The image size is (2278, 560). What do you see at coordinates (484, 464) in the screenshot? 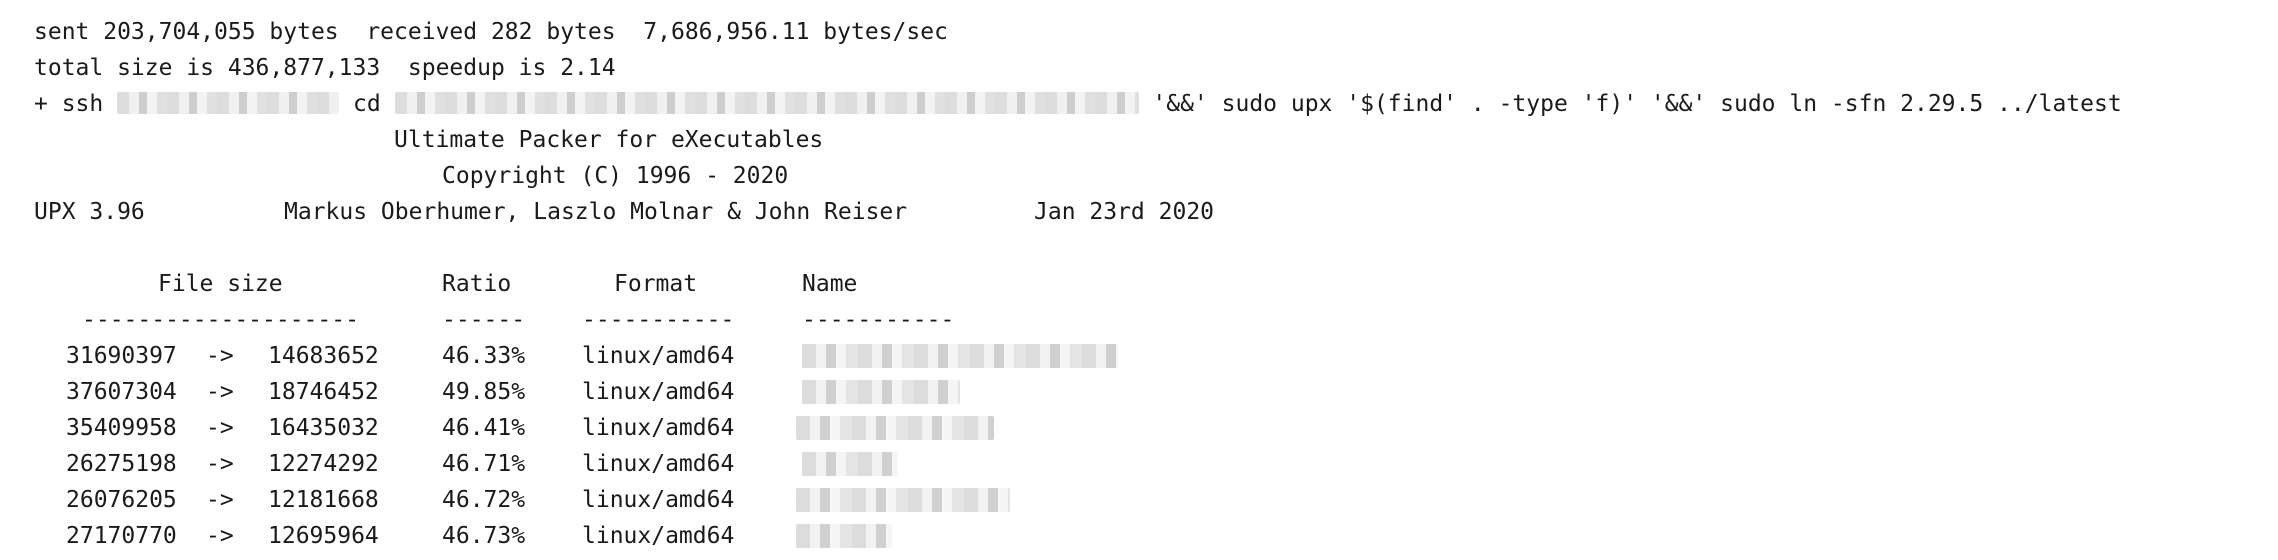
I see `row-3-ratio: 46.71%` at bounding box center [484, 464].